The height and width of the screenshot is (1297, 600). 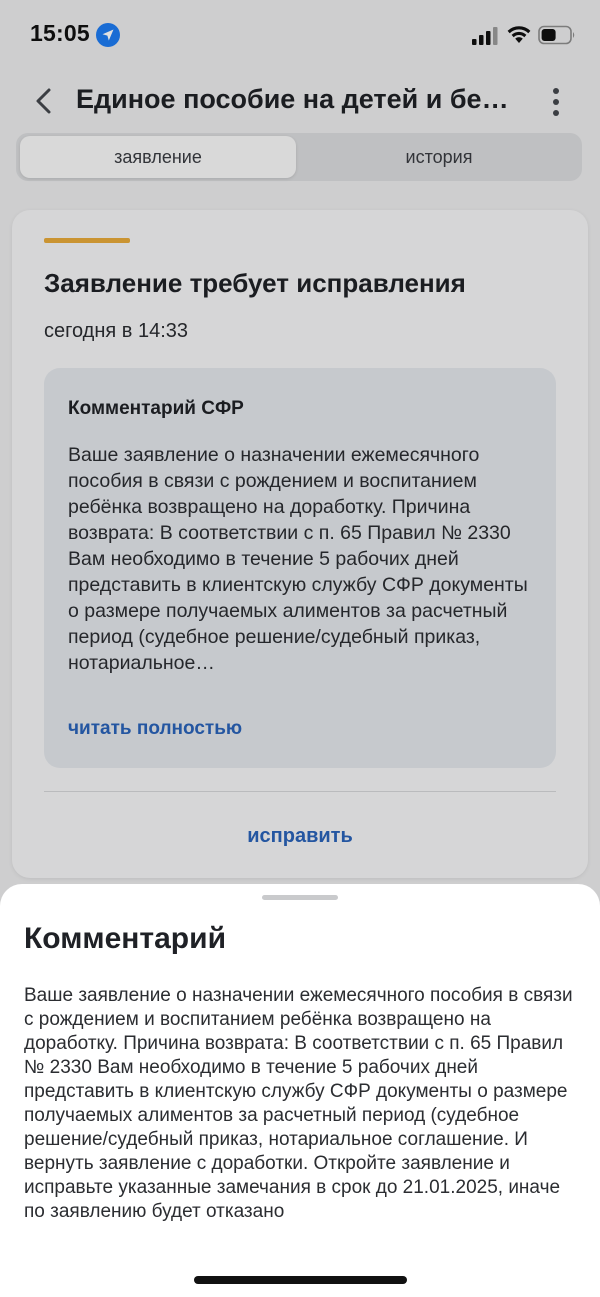 I want to click on signal-icon, so click(x=485, y=36).